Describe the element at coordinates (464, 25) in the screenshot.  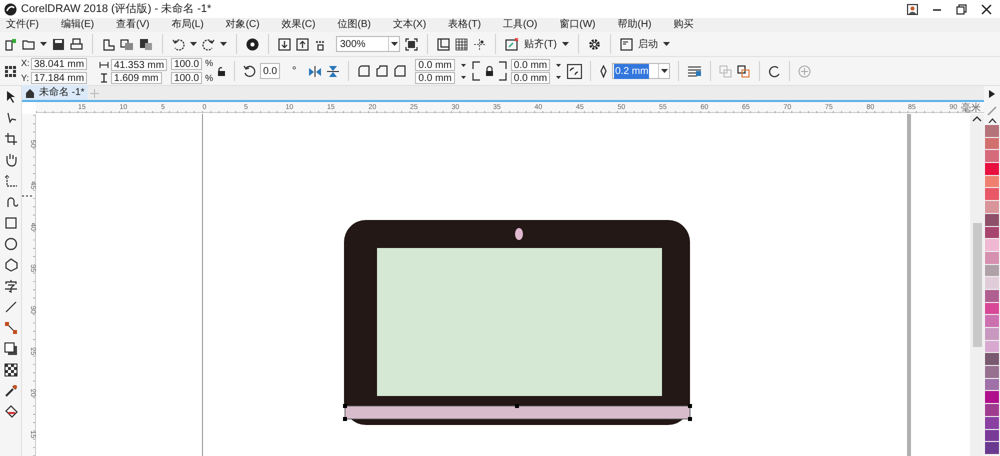
I see `menu-item: 表格(T)` at that location.